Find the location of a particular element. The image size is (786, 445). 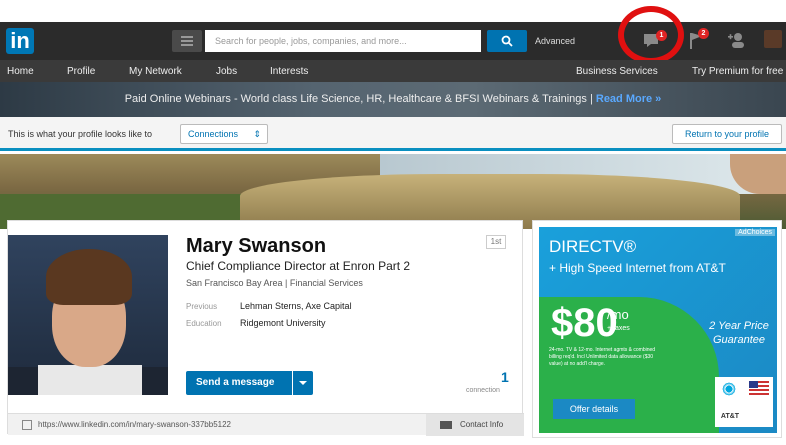

add-connection-icon is located at coordinates (737, 42).